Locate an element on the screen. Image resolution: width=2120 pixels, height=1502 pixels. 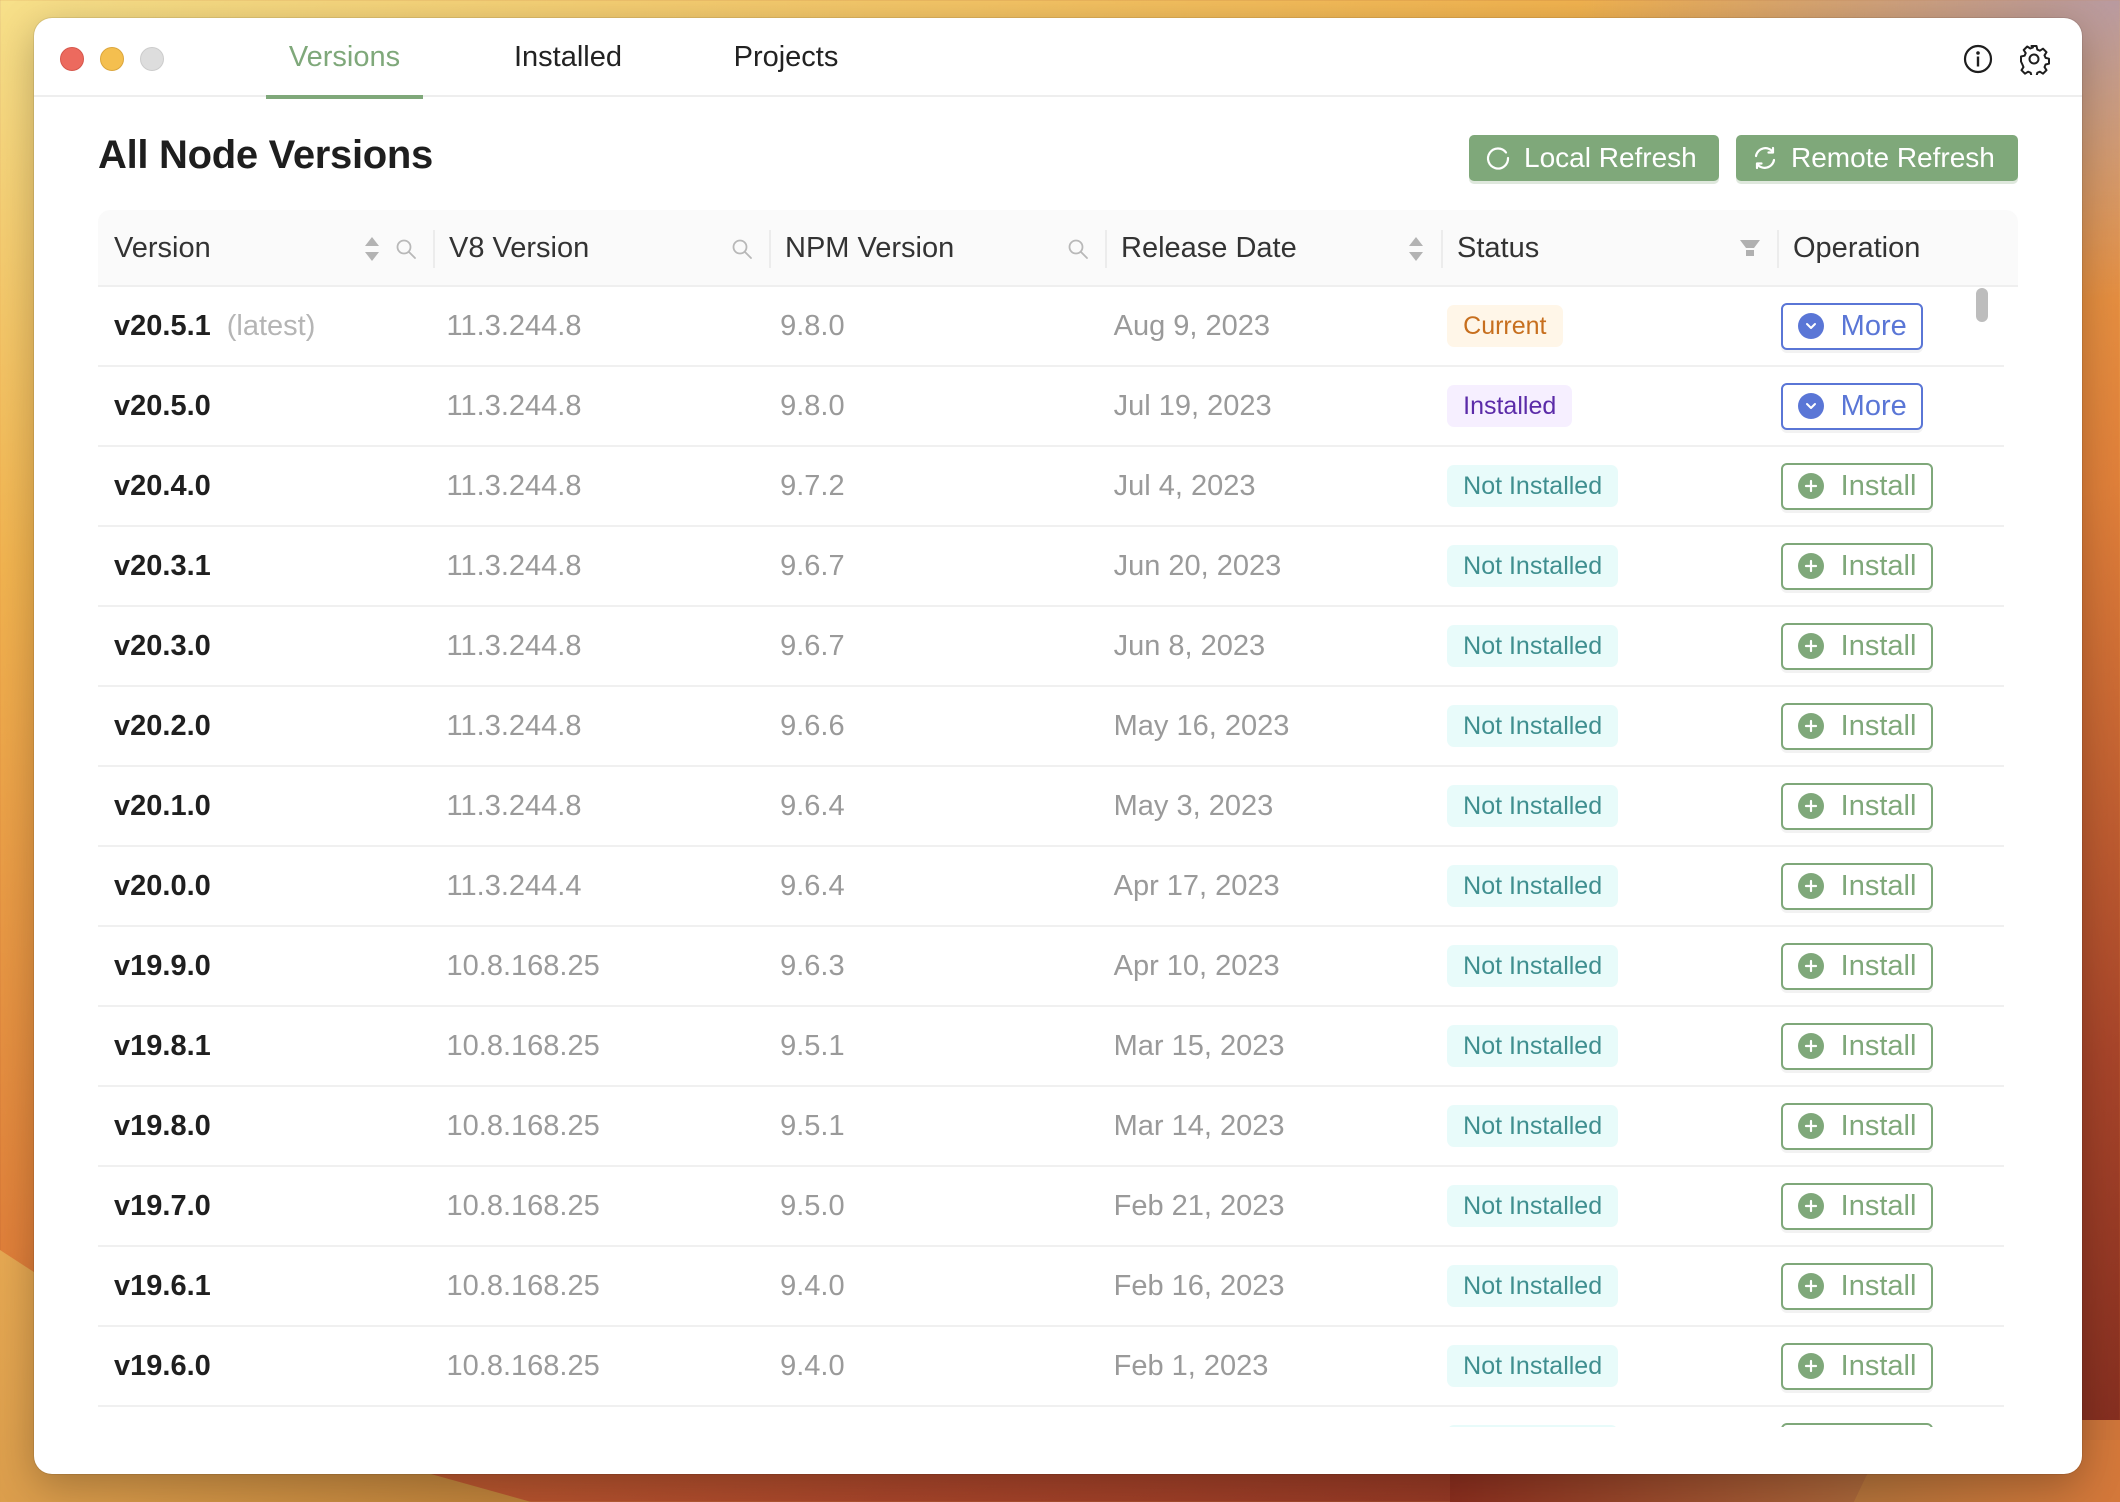
version-cell: v19.6.1 is located at coordinates (264, 1286).